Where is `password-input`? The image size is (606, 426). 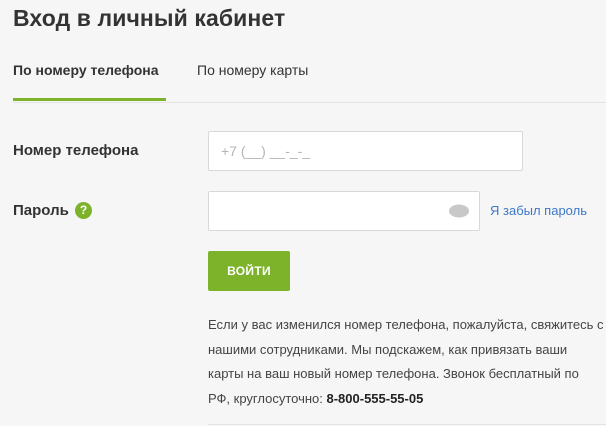
password-input is located at coordinates (344, 211).